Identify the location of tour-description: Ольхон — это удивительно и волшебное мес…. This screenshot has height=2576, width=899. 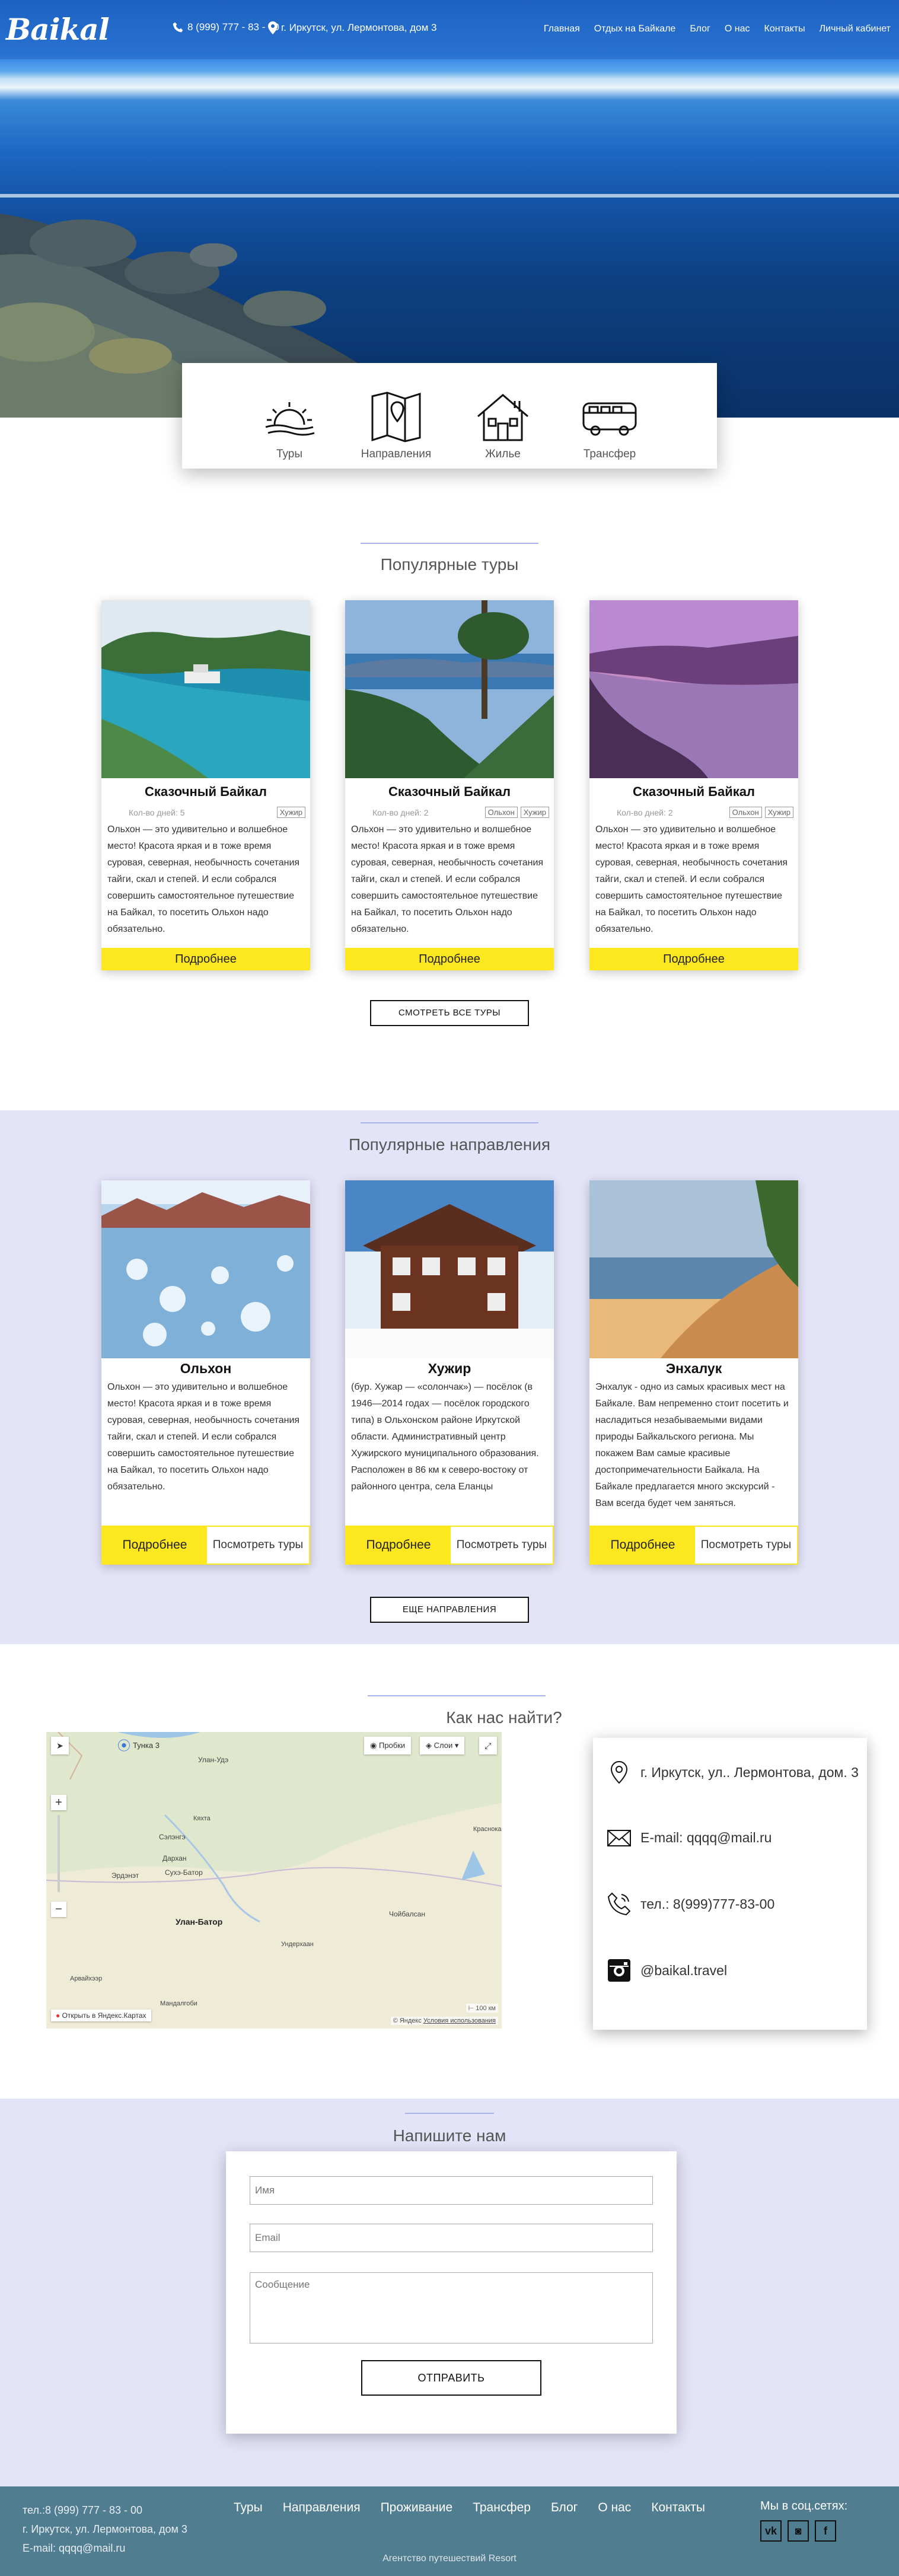
(203, 879).